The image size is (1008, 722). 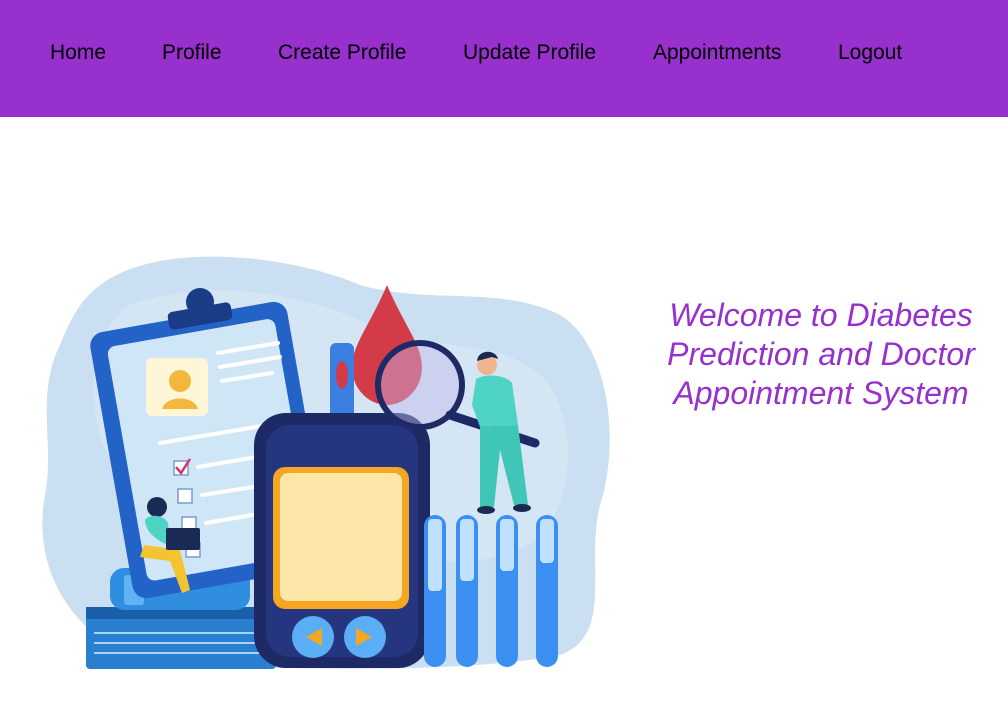 I want to click on nav-create-profile-link: Create Profile, so click(x=342, y=53).